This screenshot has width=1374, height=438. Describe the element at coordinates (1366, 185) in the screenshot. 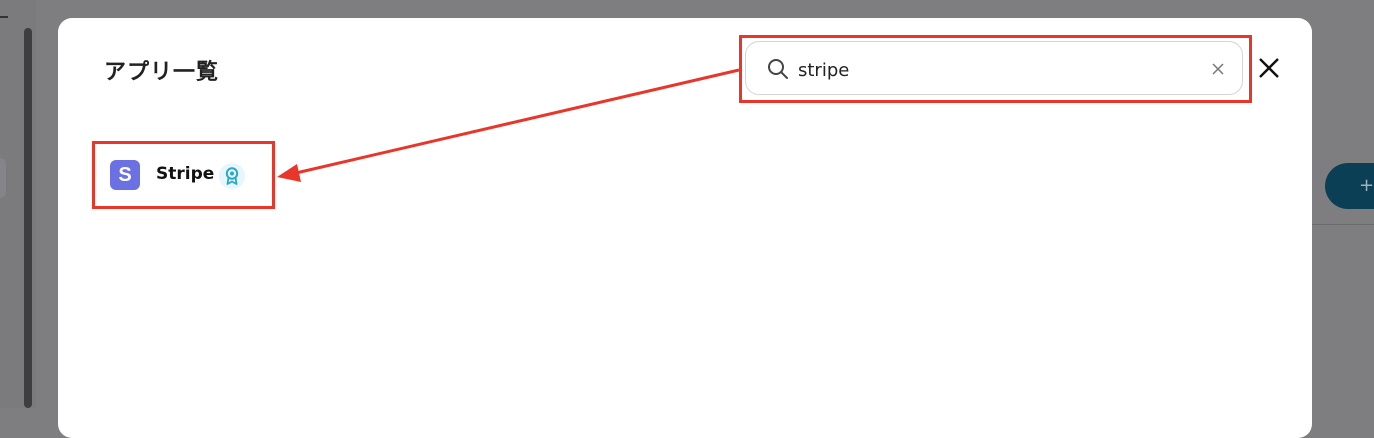

I see `background-add-label: +` at that location.